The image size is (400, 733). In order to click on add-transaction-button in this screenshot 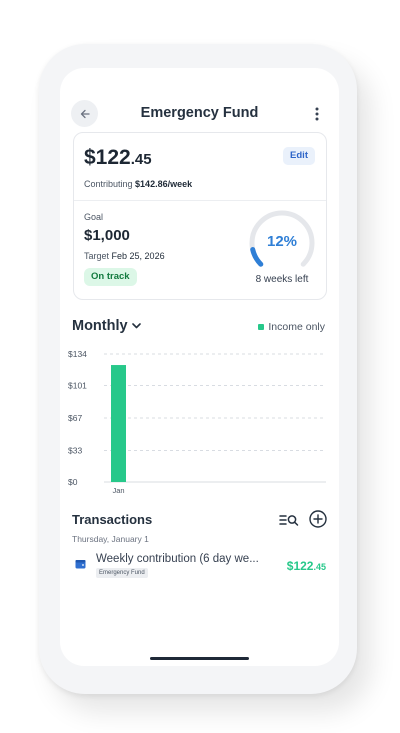, I will do `click(318, 519)`.